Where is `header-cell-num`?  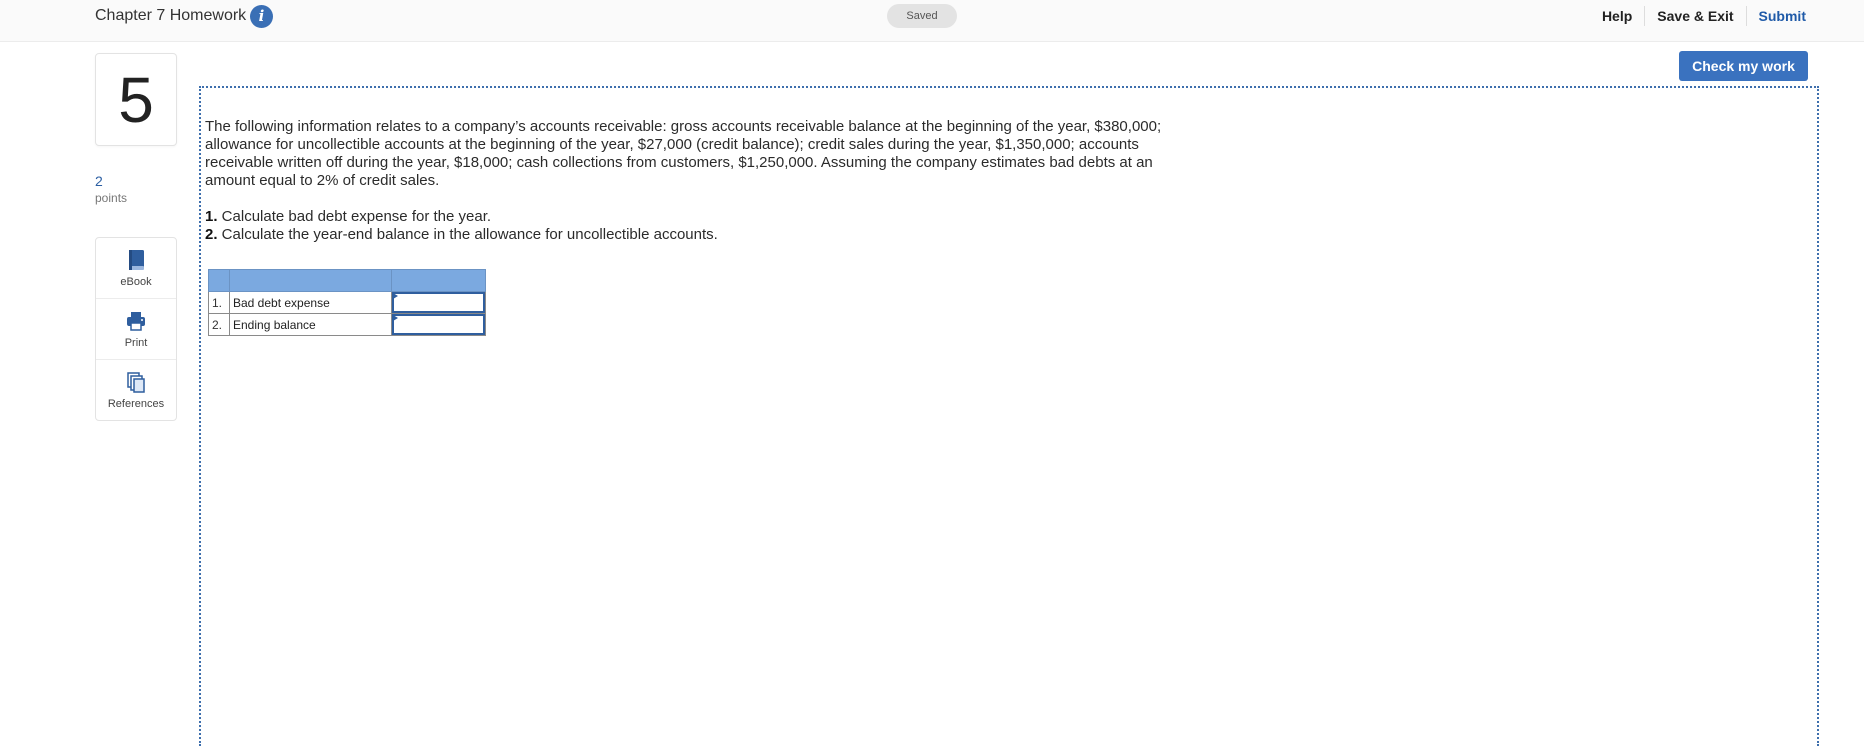 header-cell-num is located at coordinates (219, 280).